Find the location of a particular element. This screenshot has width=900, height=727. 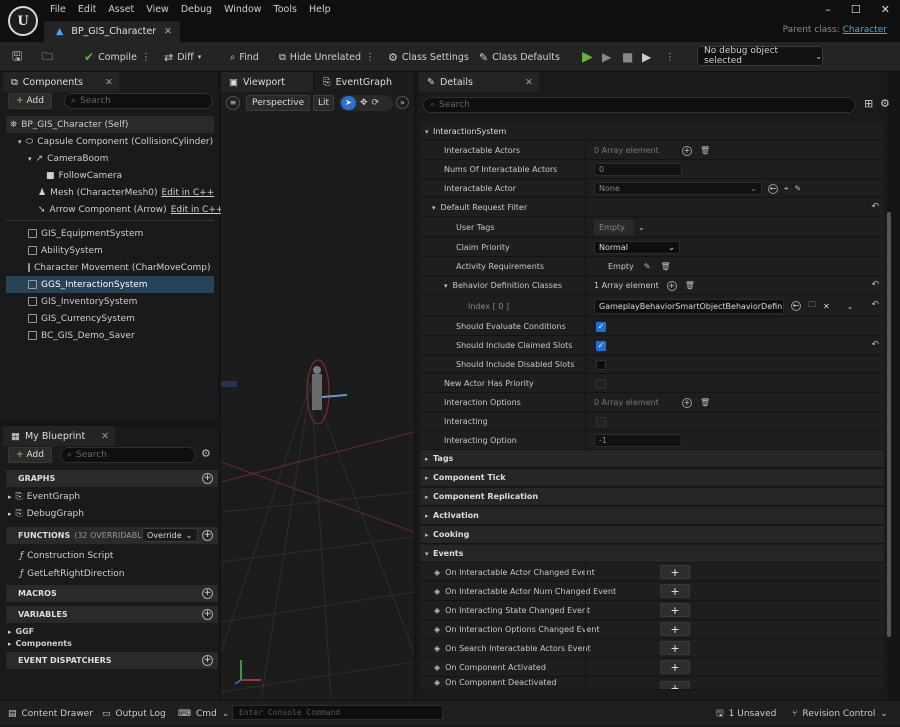

unreal-logo-icon: U is located at coordinates (23, 21).